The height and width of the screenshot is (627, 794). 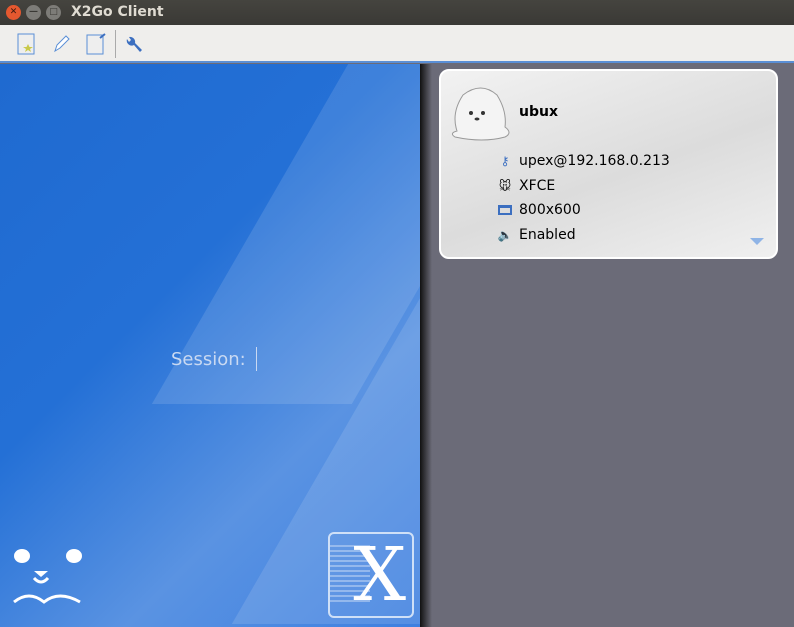 I want to click on xfce-mouse-icon: 🐭, so click(x=505, y=186).